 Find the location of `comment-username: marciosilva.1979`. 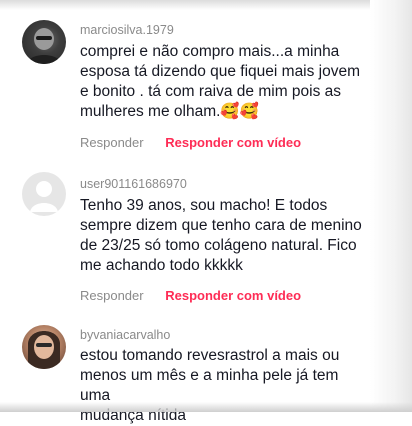

comment-username: marciosilva.1979 is located at coordinates (127, 30).